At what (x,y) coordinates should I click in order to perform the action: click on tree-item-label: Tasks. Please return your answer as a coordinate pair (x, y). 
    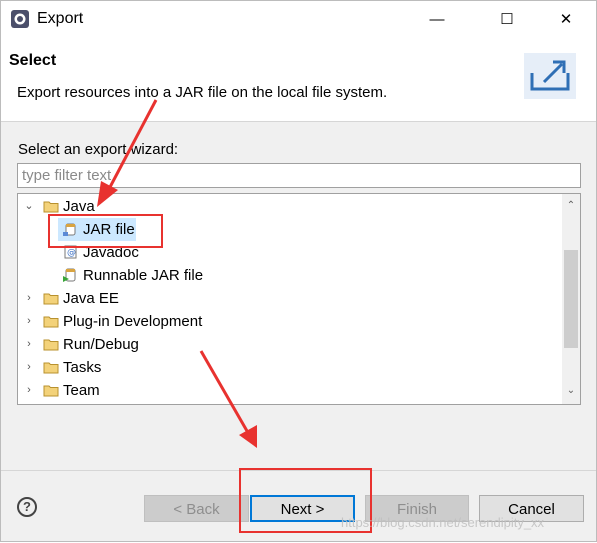
    Looking at the image, I should click on (82, 367).